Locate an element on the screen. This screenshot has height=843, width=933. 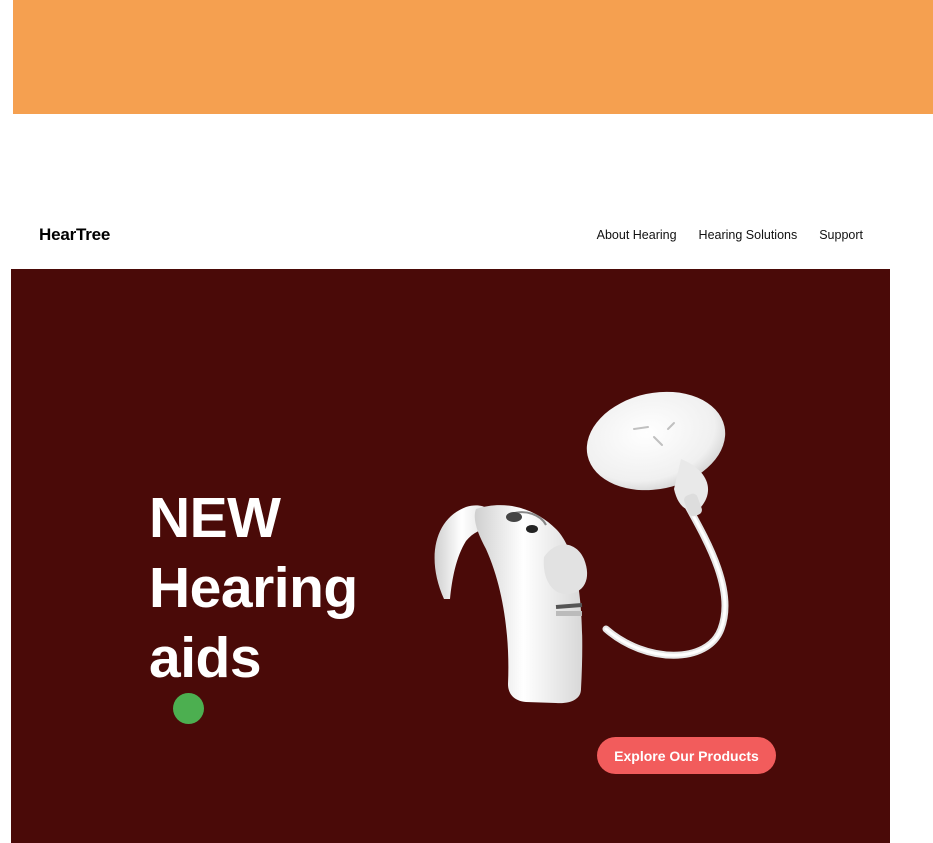
explore-products-button: Explore Our Products is located at coordinates (686, 755).